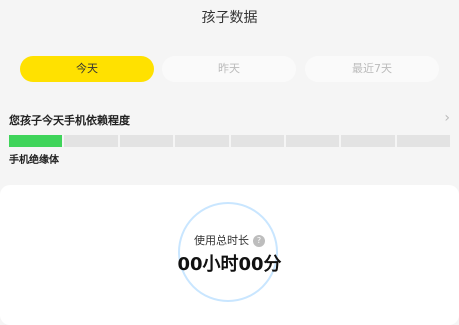 The width and height of the screenshot is (459, 325). I want to click on tab-yesterday: 昨天, so click(229, 69).